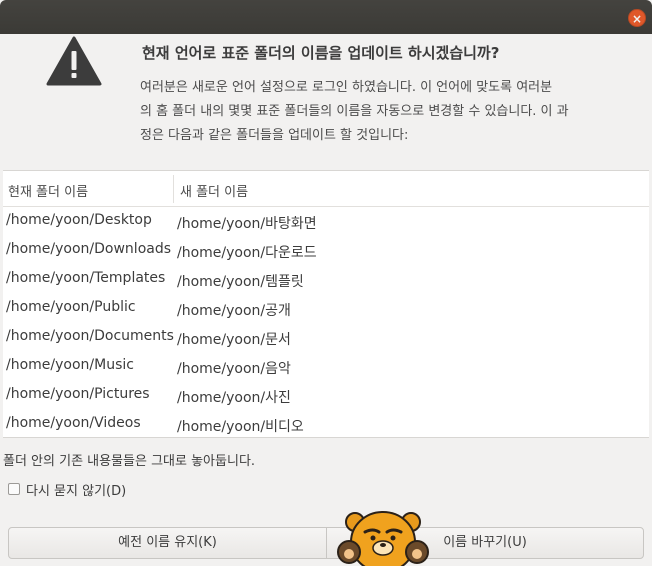 The height and width of the screenshot is (566, 652). What do you see at coordinates (71, 307) in the screenshot?
I see `old-folder-cell: /home/yoon/Public` at bounding box center [71, 307].